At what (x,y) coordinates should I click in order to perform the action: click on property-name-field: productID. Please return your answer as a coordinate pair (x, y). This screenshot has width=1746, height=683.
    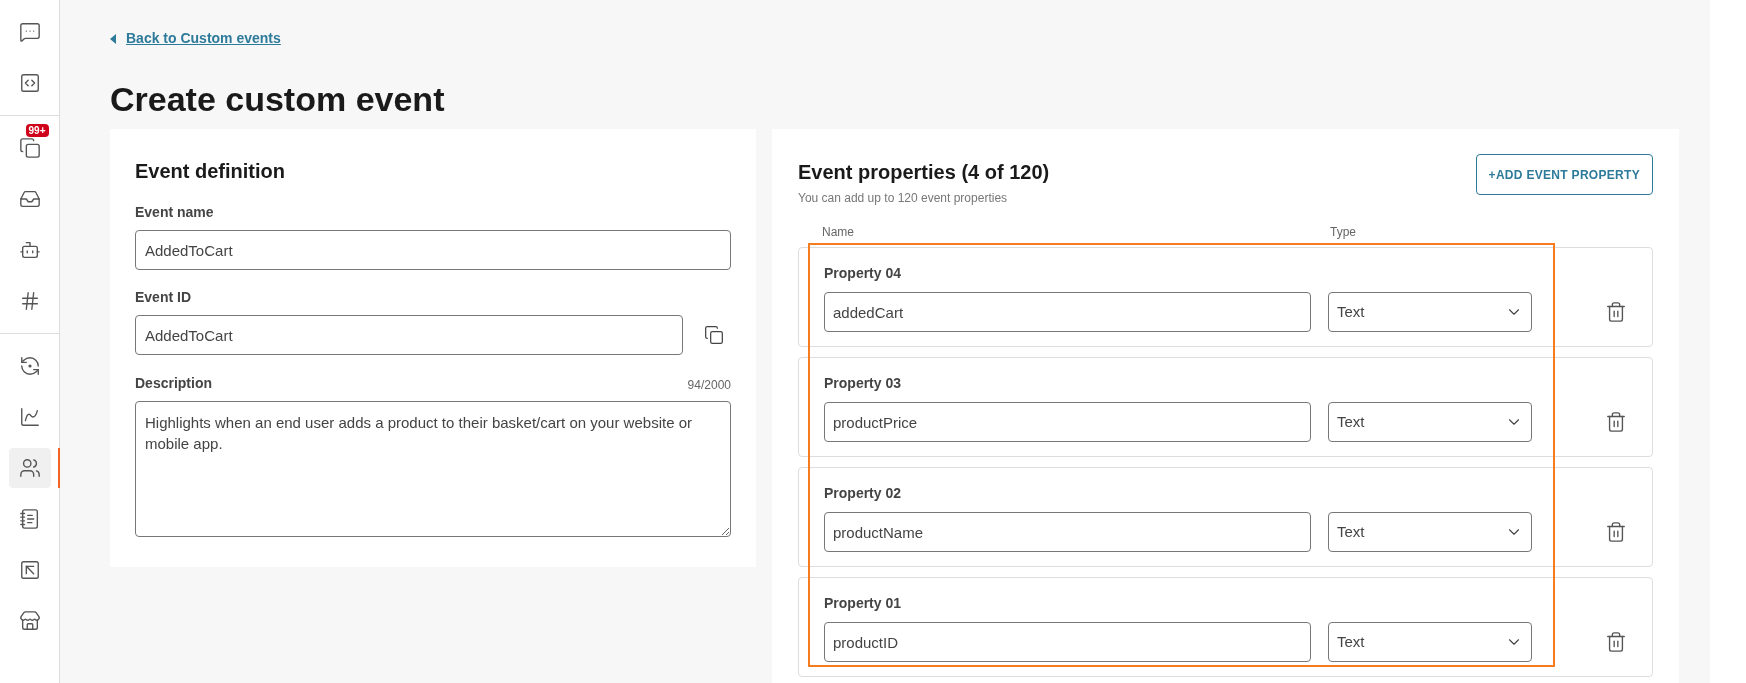
    Looking at the image, I should click on (1067, 642).